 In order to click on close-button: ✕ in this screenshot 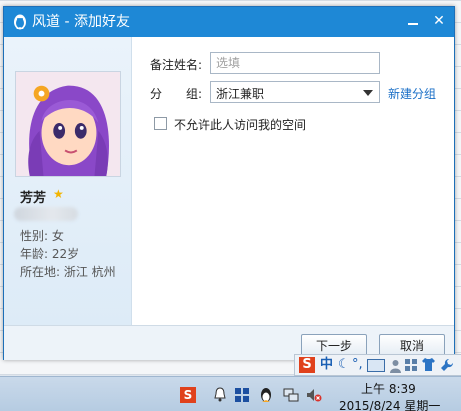, I will do `click(439, 21)`.